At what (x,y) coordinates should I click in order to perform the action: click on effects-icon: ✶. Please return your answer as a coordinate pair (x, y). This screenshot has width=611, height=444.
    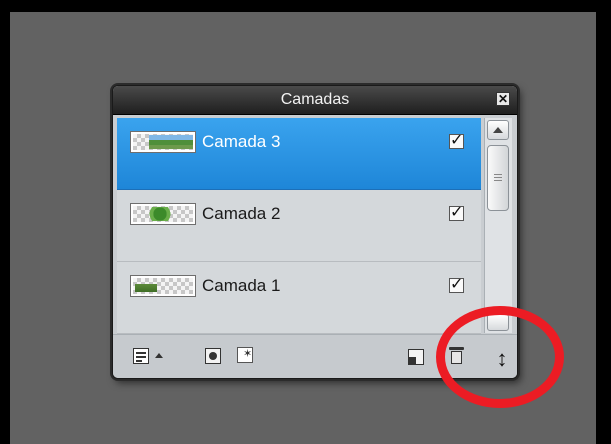
    Looking at the image, I should click on (245, 355).